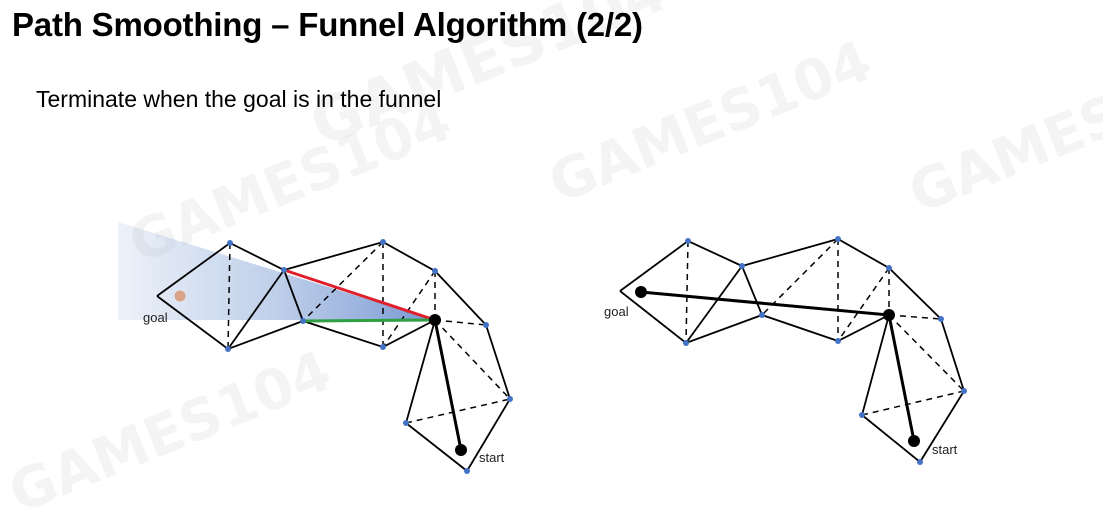 This screenshot has width=1103, height=526. I want to click on funnel-apex-point, so click(435, 320).